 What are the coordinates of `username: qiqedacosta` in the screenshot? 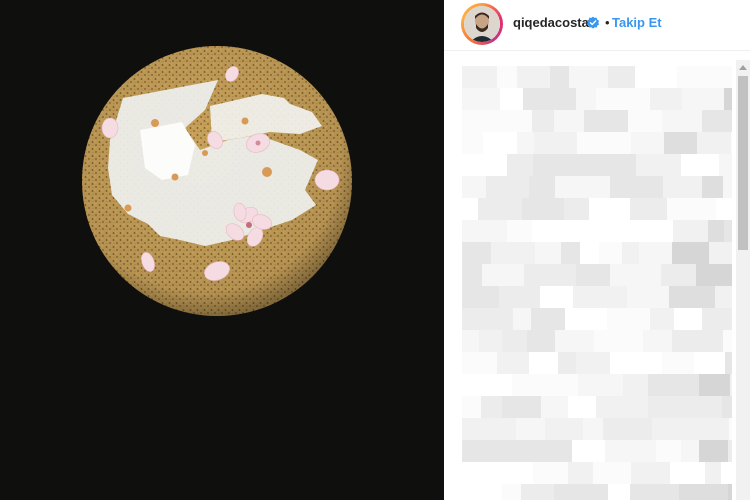 It's located at (551, 23).